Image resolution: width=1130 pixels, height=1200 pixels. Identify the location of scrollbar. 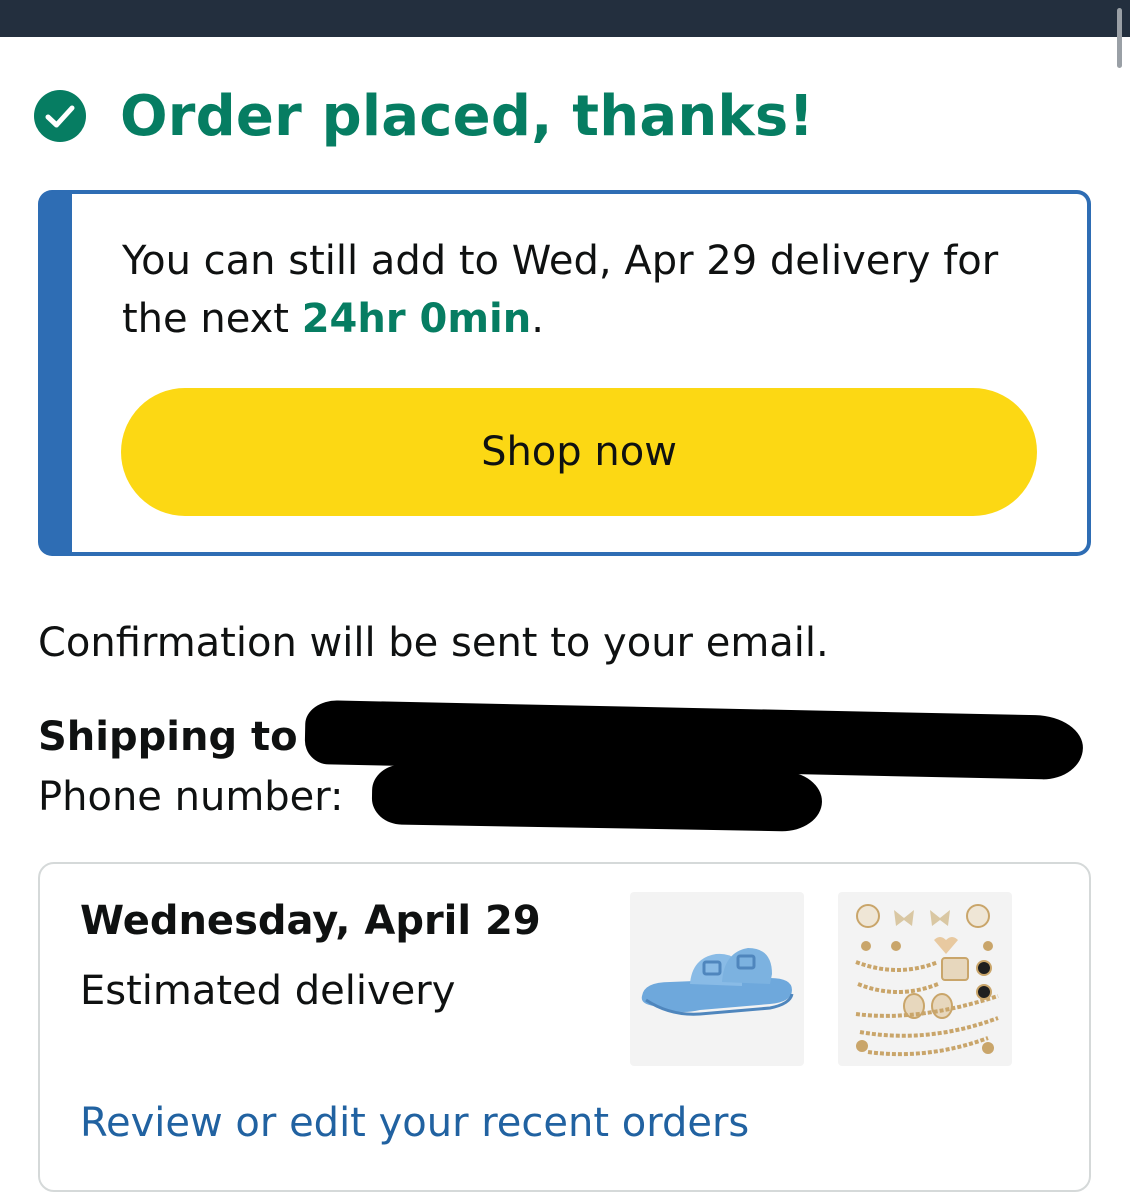
(1119, 38).